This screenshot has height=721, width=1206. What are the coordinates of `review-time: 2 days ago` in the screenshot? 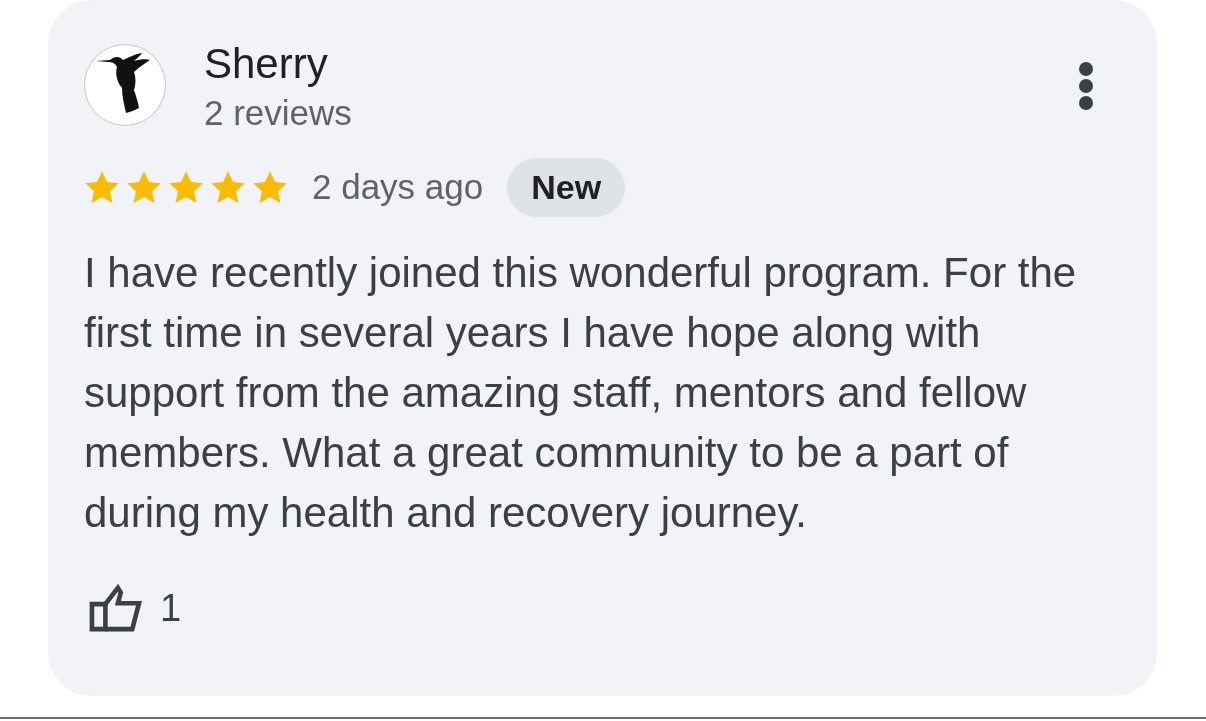 It's located at (398, 186).